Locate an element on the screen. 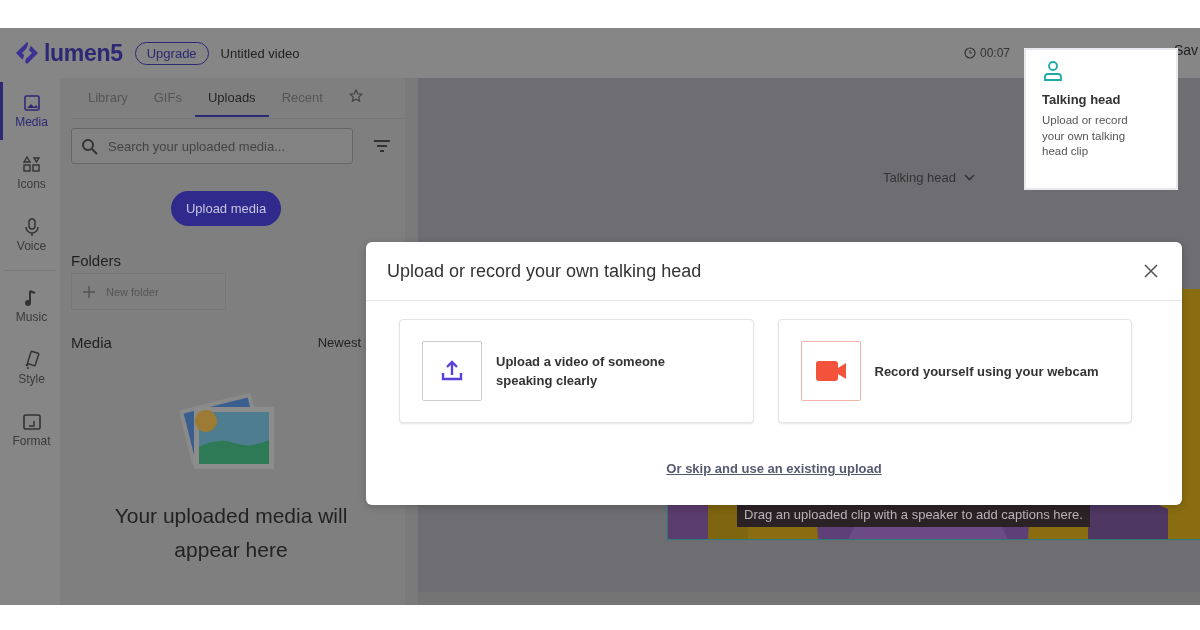 This screenshot has width=1200, height=630. record-webcam-option: Record yourself using your webcam is located at coordinates (954, 371).